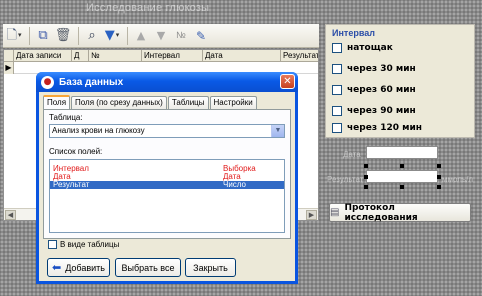  What do you see at coordinates (85, 267) in the screenshot?
I see `add-button-label: Добавить` at bounding box center [85, 267].